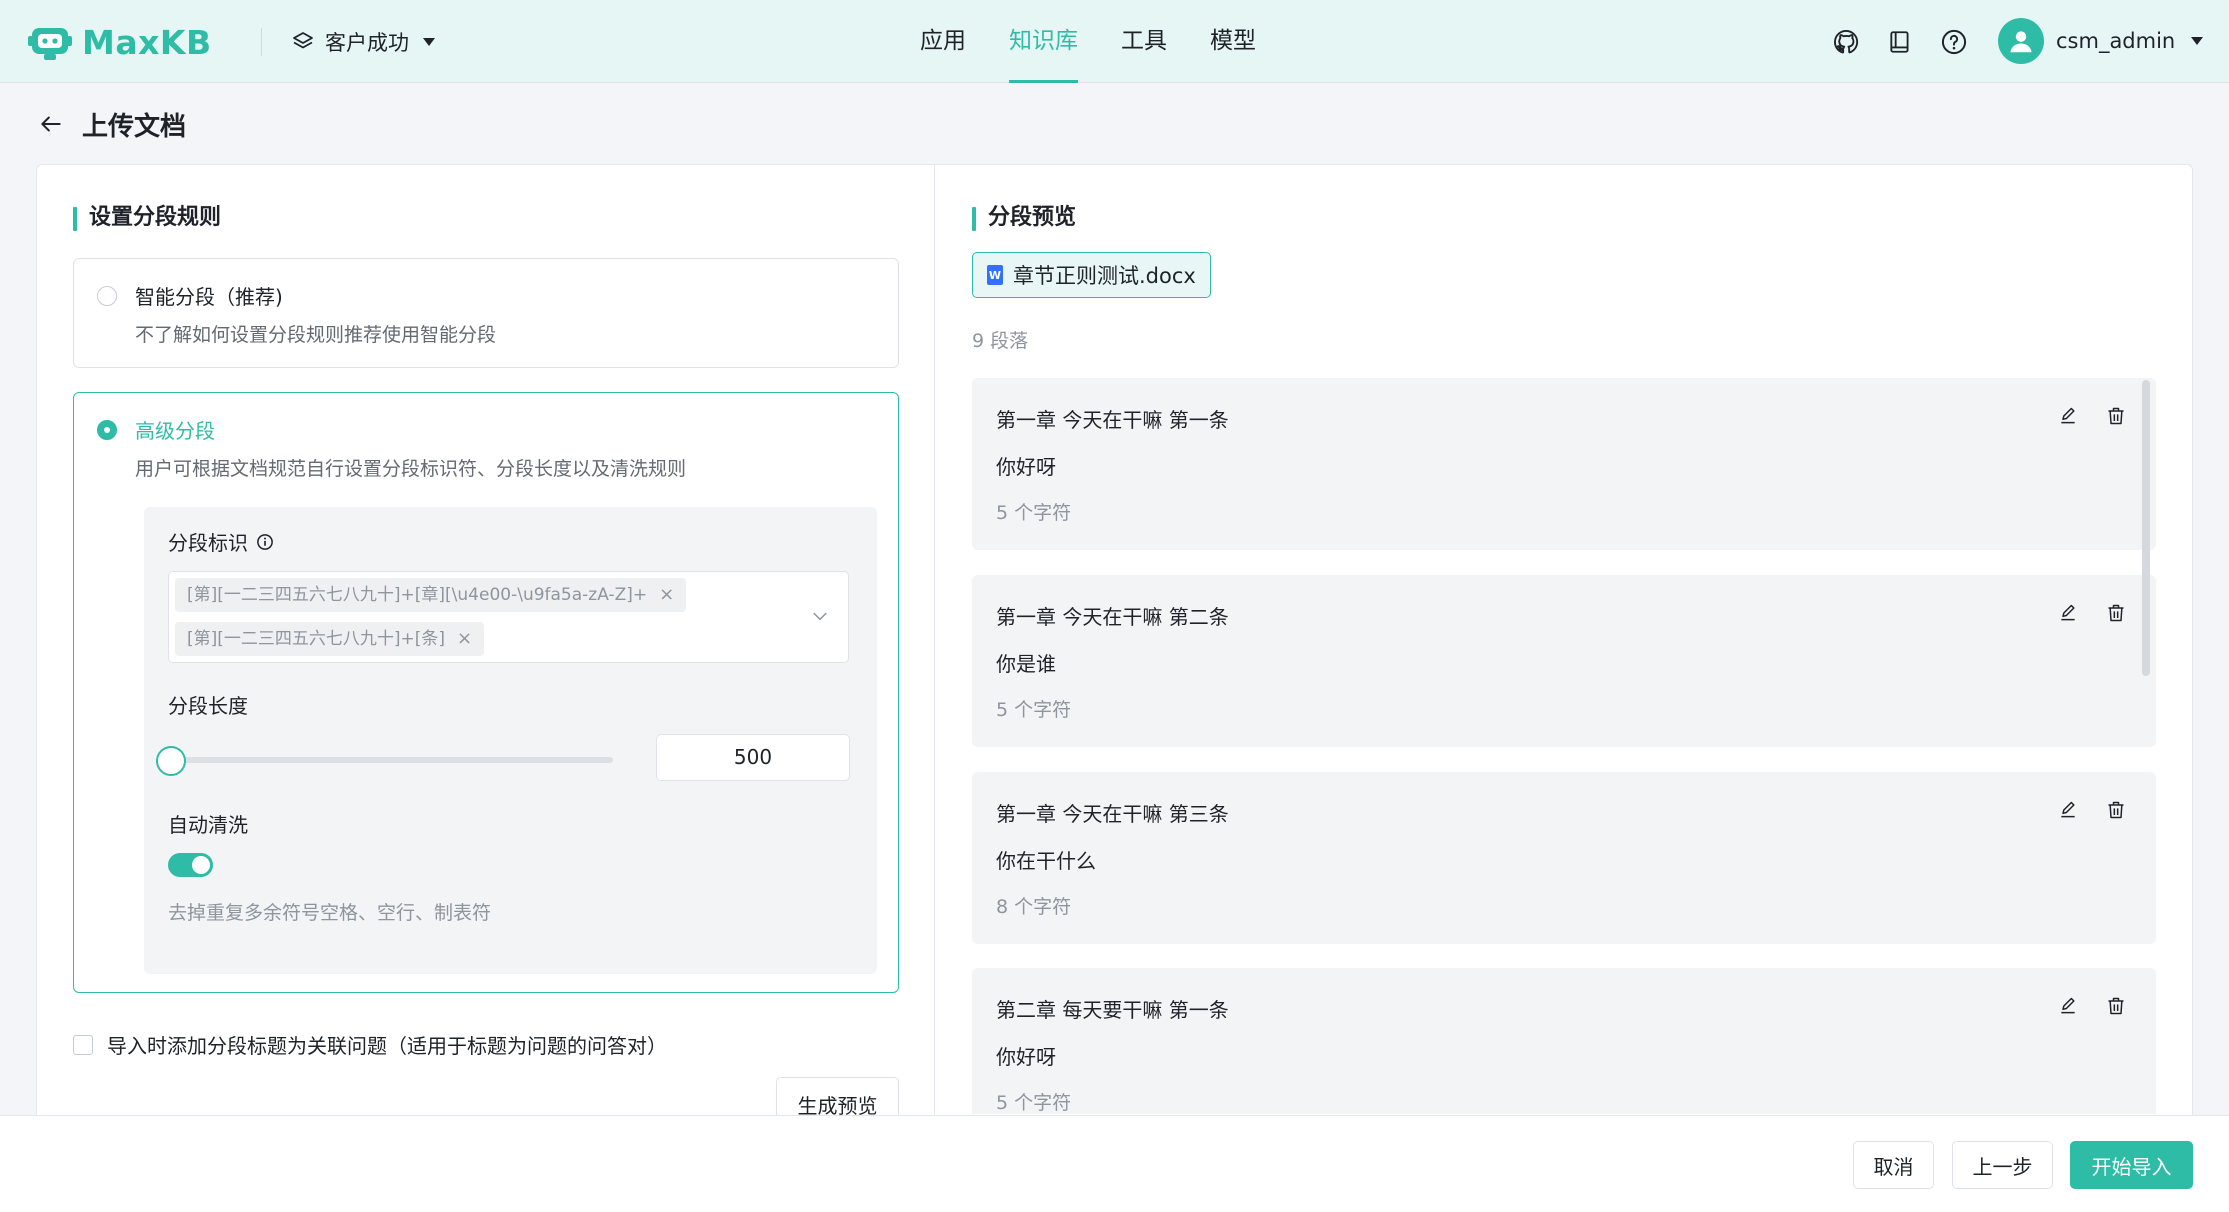 The height and width of the screenshot is (1212, 2229). Describe the element at coordinates (303, 40) in the screenshot. I see `layers-icon` at that location.